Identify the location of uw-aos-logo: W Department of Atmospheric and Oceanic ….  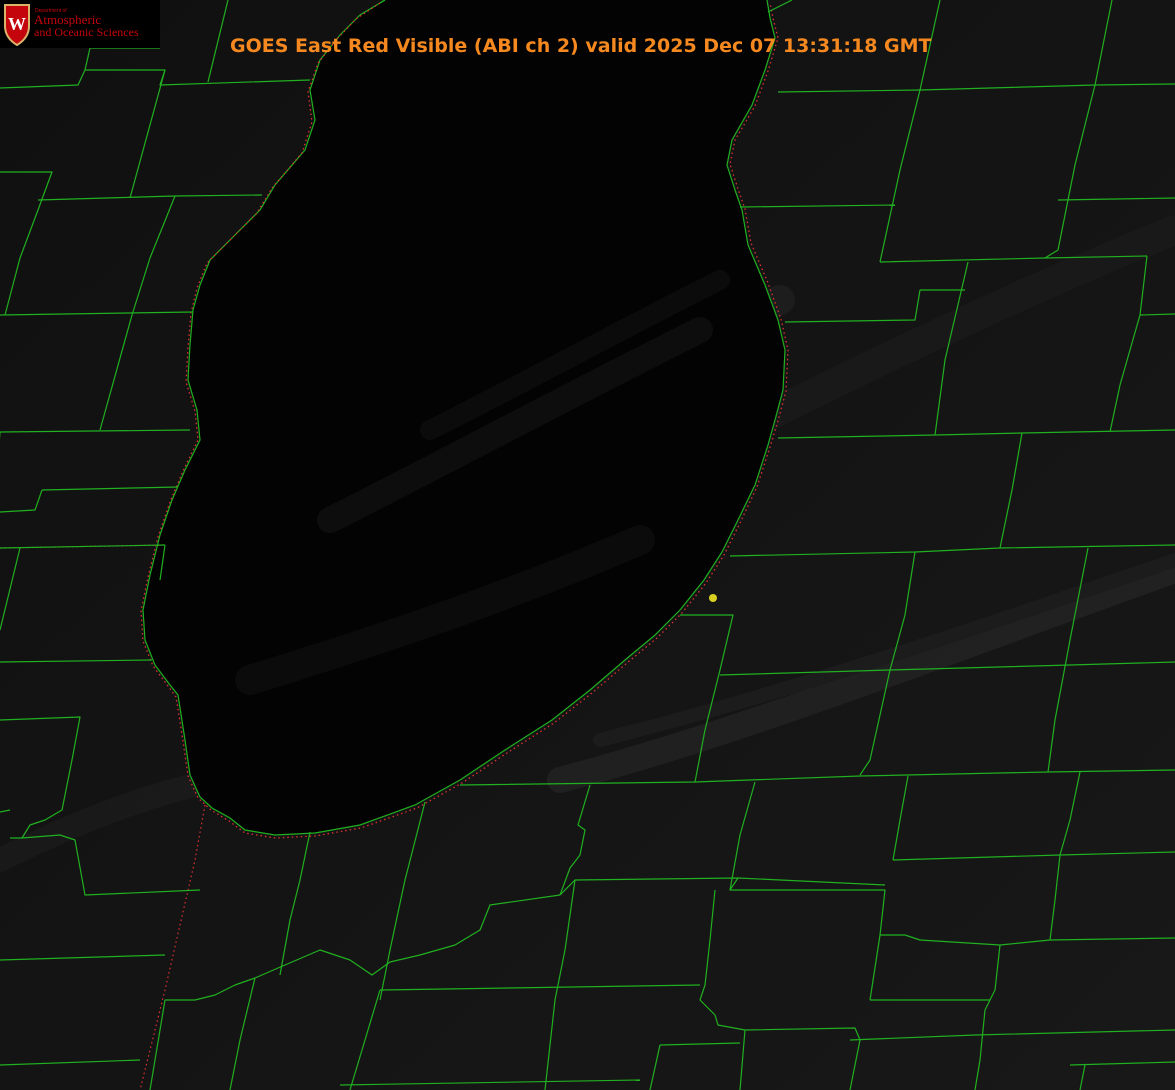
(80, 24).